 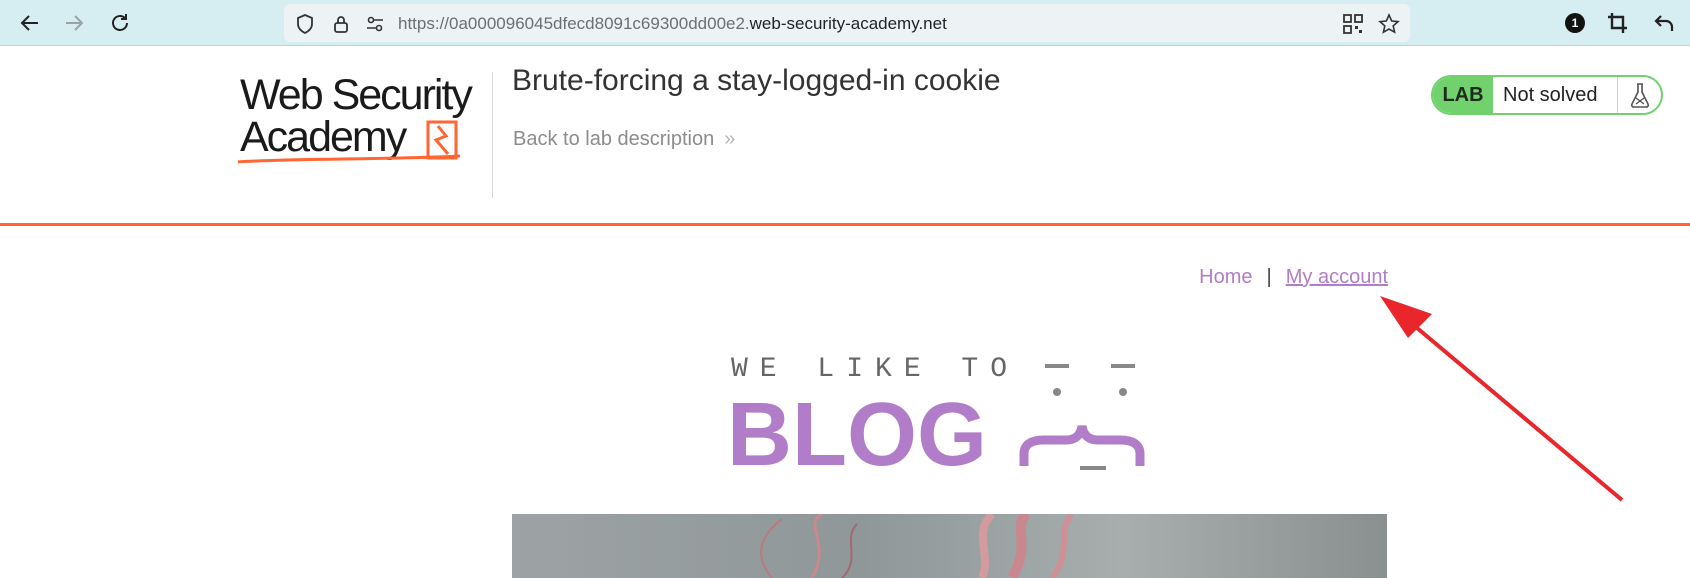 I want to click on reload-icon, so click(x=120, y=22).